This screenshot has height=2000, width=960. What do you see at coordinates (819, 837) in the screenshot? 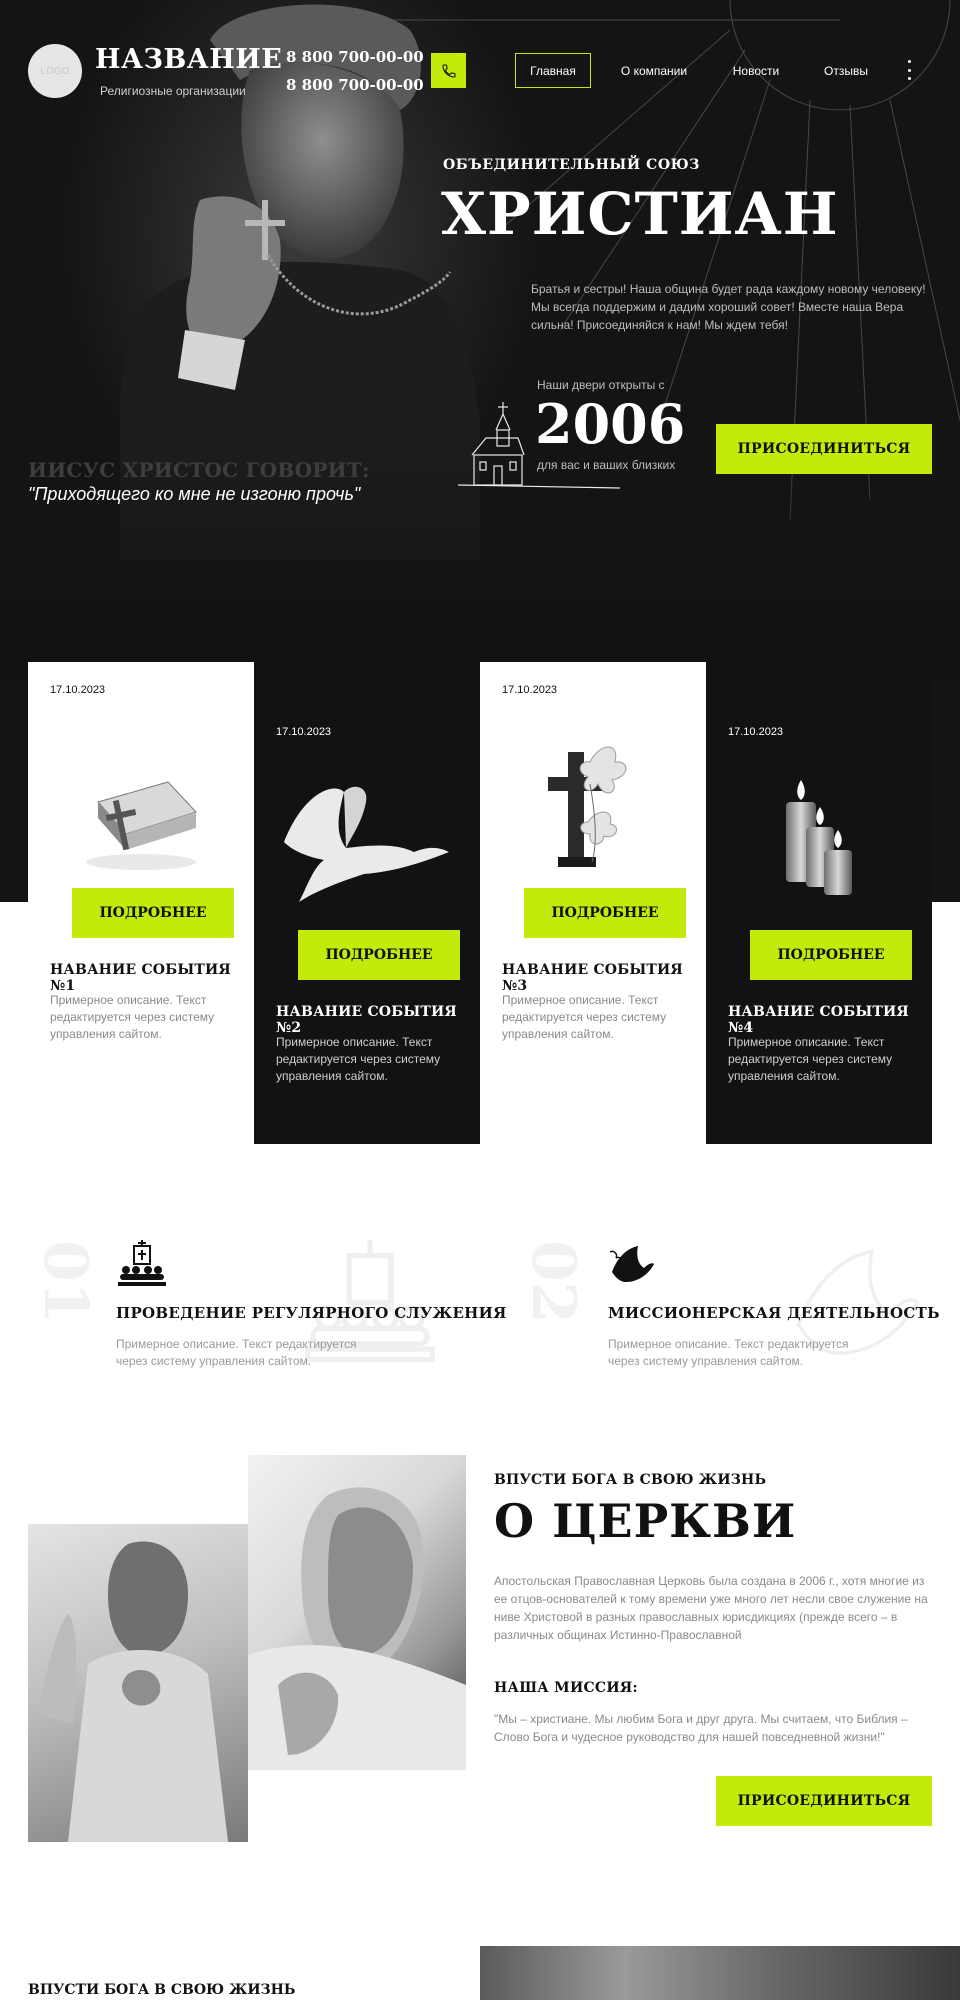
I see `candles-icon` at bounding box center [819, 837].